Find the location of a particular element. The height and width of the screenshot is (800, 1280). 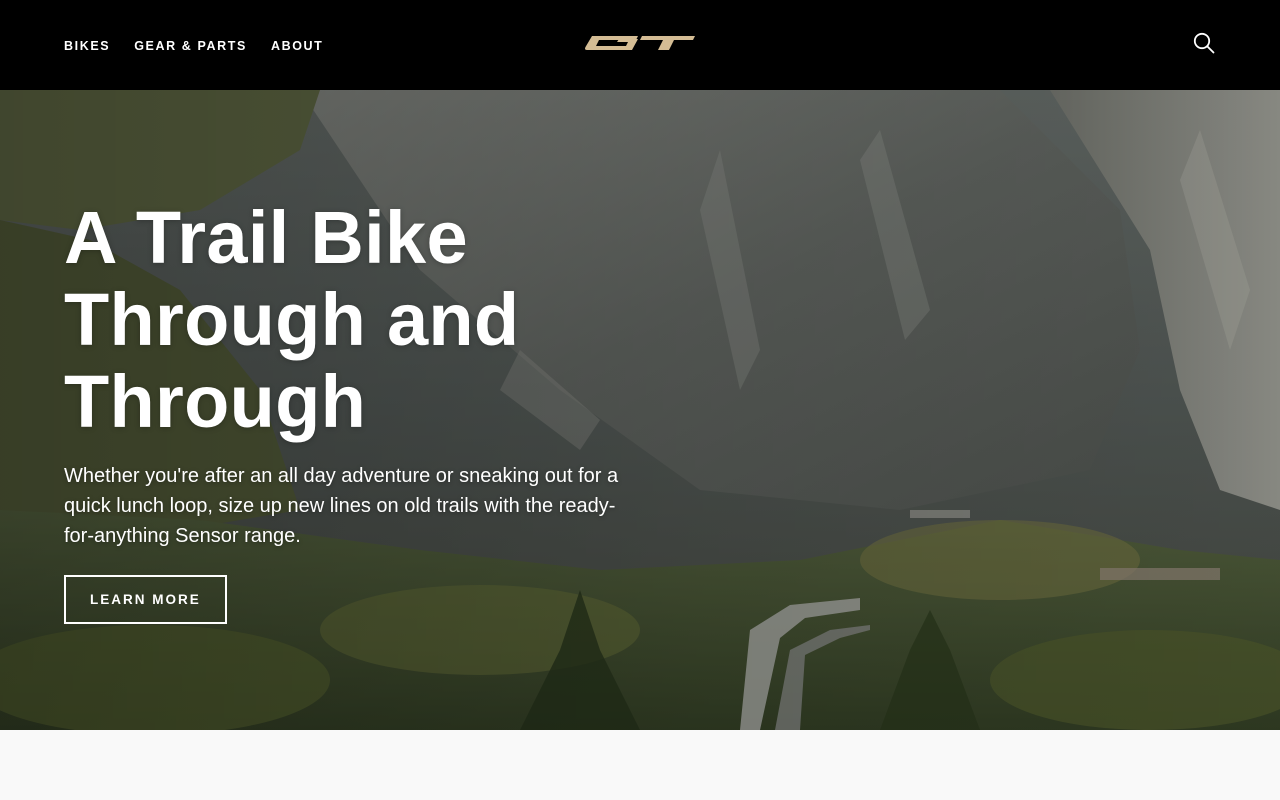

site-header: BIKES GEAR & PARTS ABOUT is located at coordinates (640, 45).